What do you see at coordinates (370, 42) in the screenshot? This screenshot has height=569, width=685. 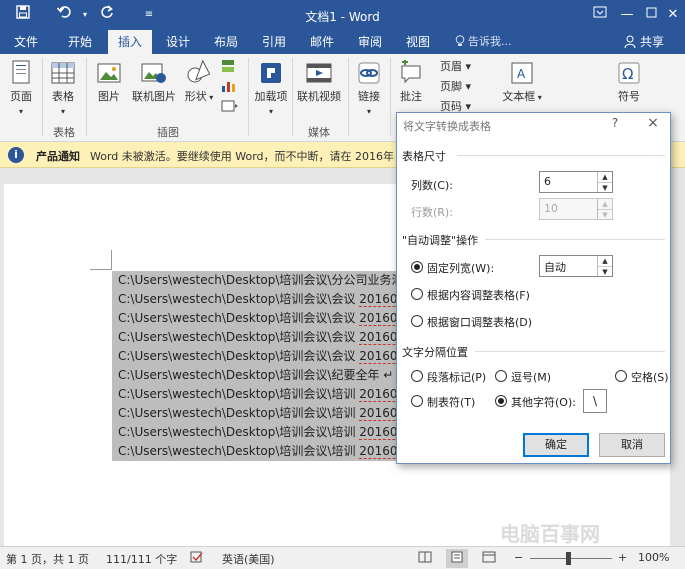 I see `tab-review: 审阅` at bounding box center [370, 42].